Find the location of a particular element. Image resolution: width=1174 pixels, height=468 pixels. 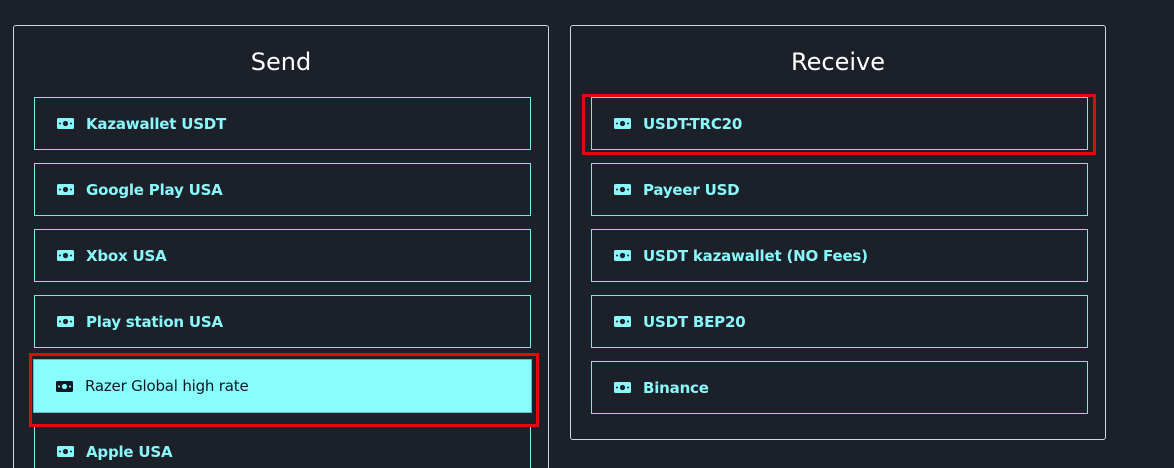

receive-option-payeer-usd: Payeer USD is located at coordinates (839, 189).